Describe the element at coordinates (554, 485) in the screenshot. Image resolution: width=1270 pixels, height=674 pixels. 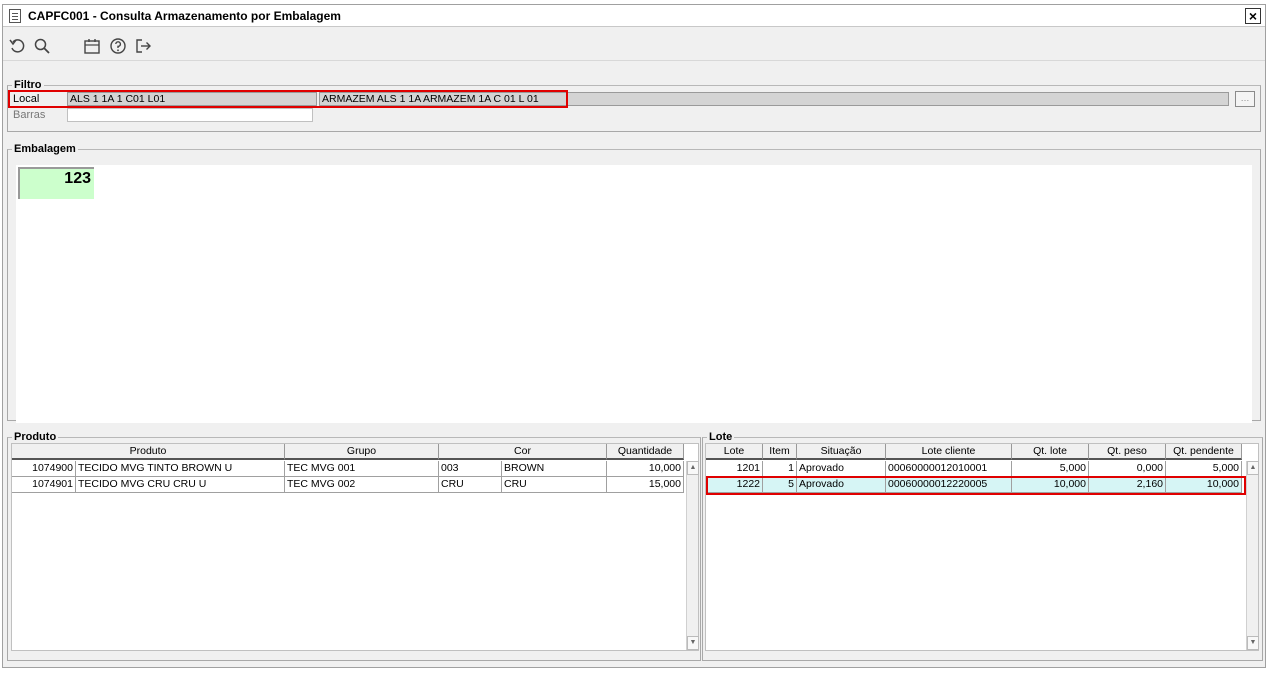
I see `produto-cor: CRU` at that location.